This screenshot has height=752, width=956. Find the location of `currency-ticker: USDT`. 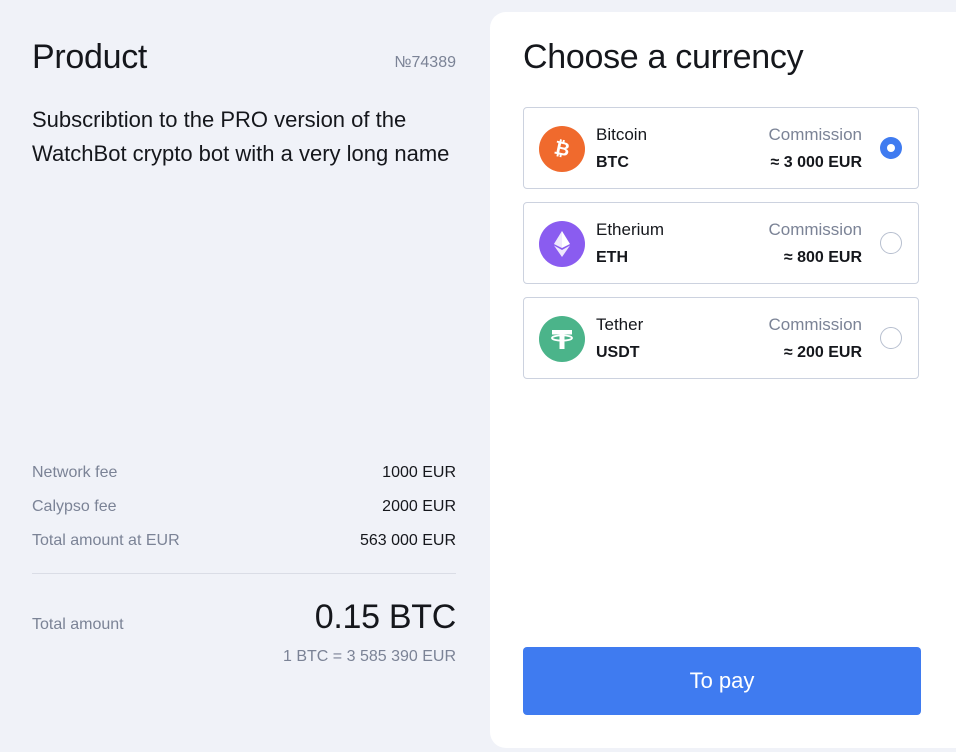

currency-ticker: USDT is located at coordinates (618, 352).